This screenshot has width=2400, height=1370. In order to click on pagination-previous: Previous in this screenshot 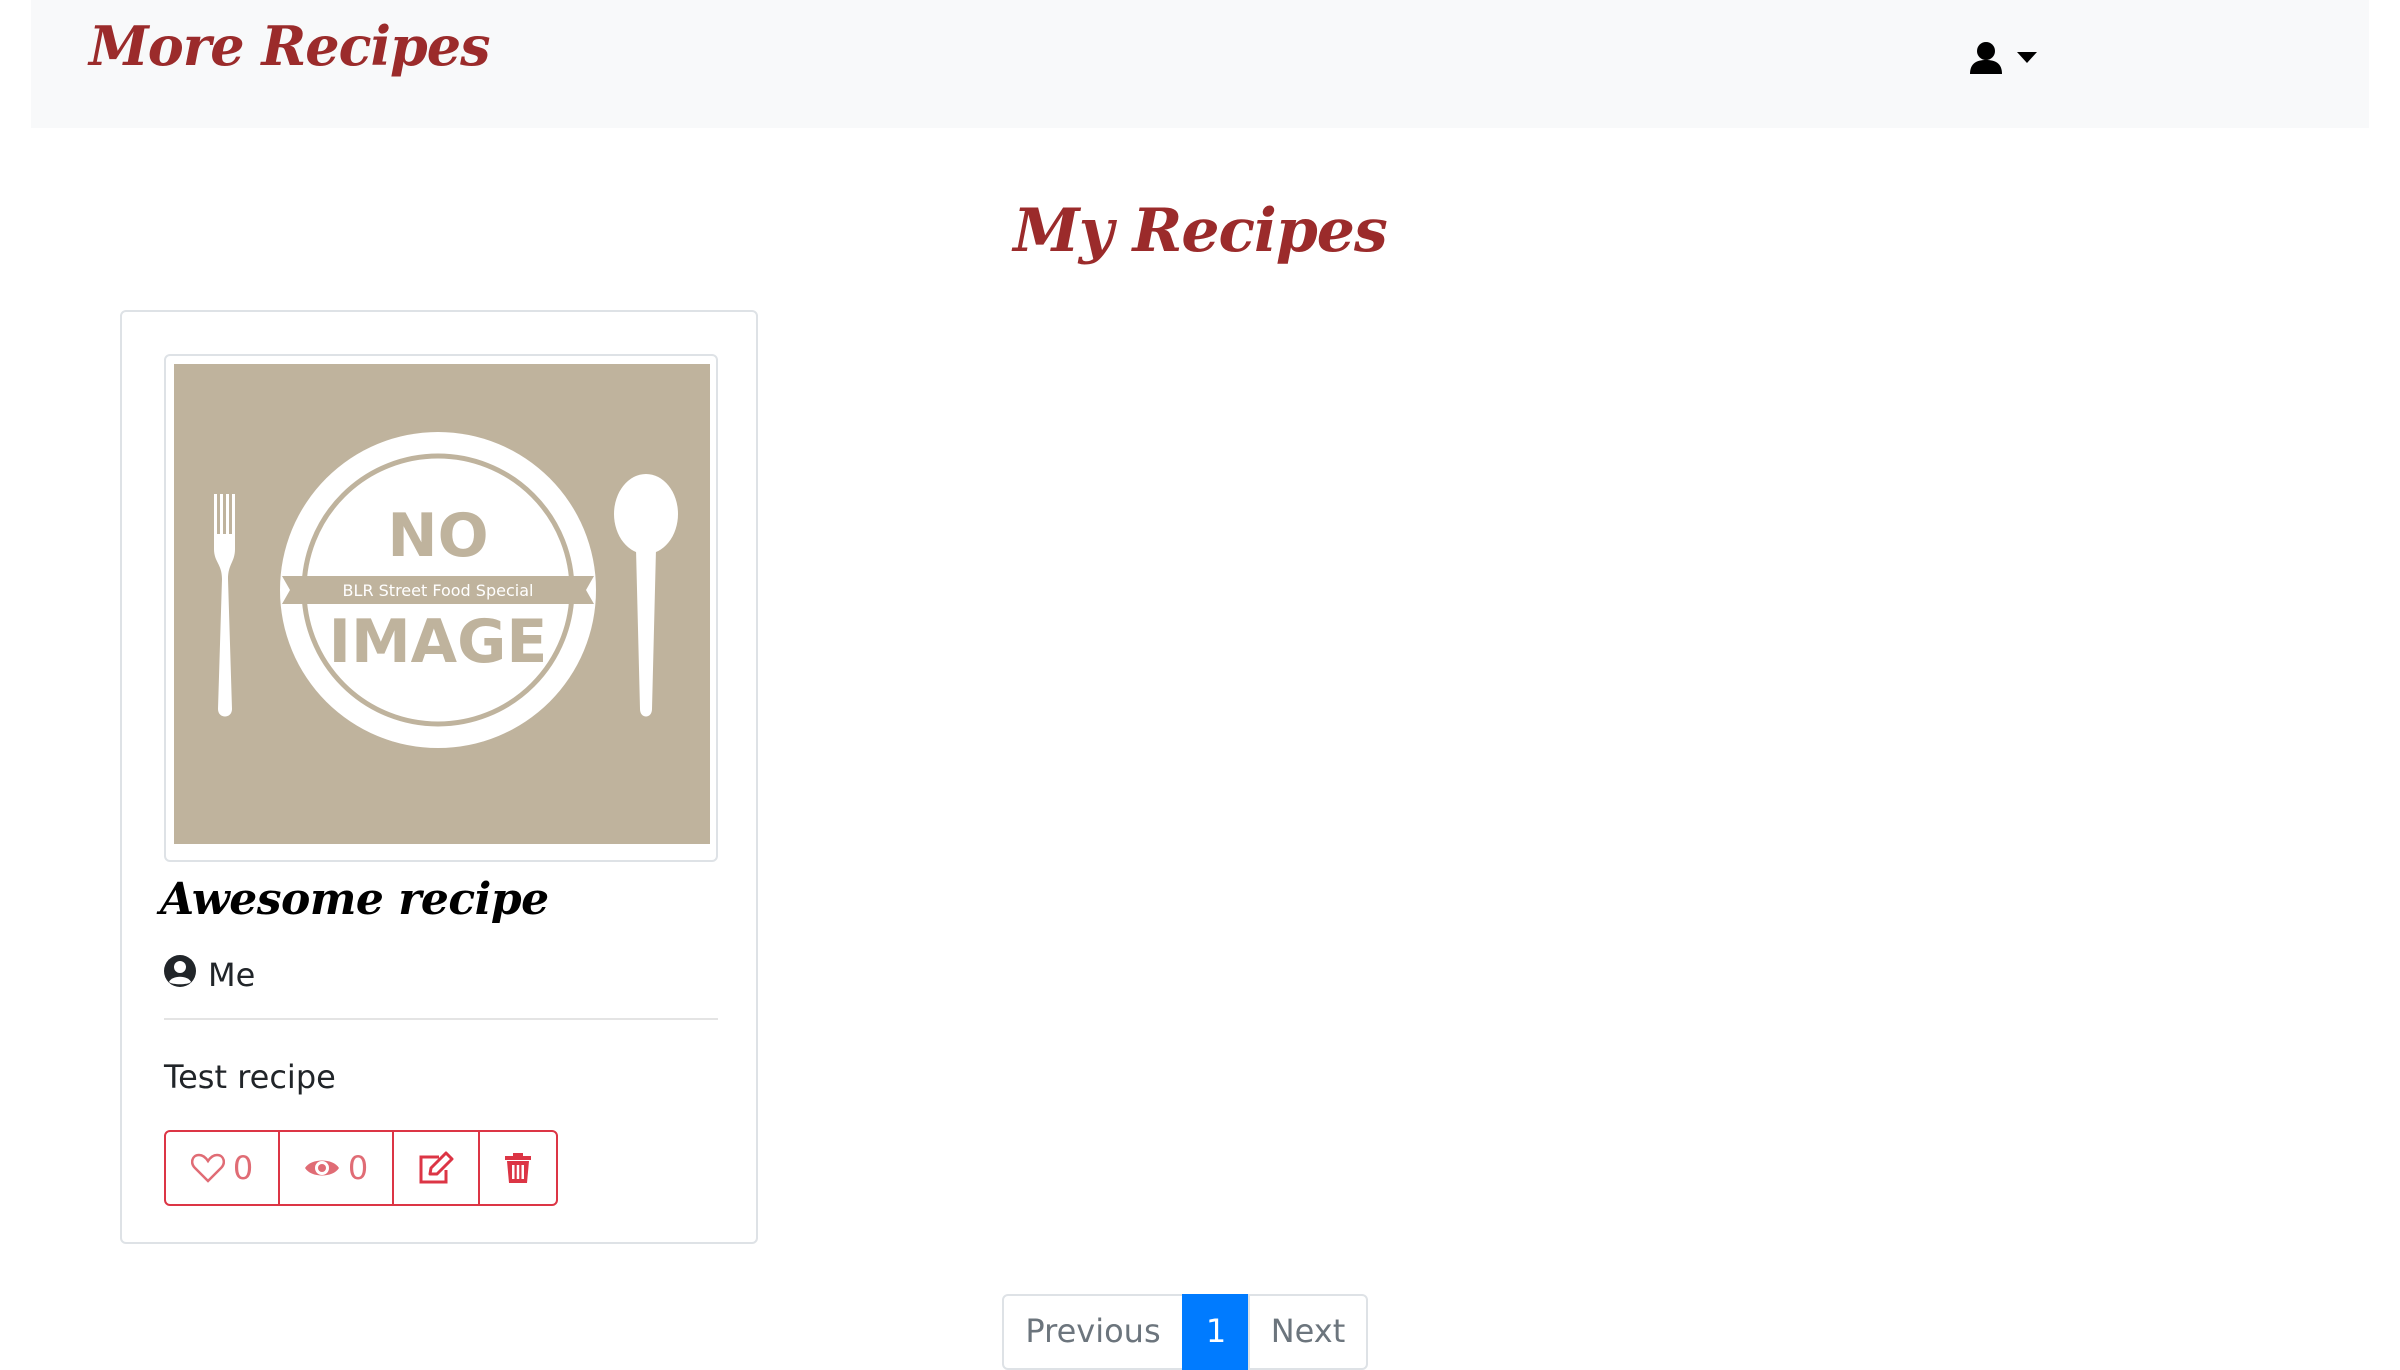, I will do `click(1093, 1332)`.